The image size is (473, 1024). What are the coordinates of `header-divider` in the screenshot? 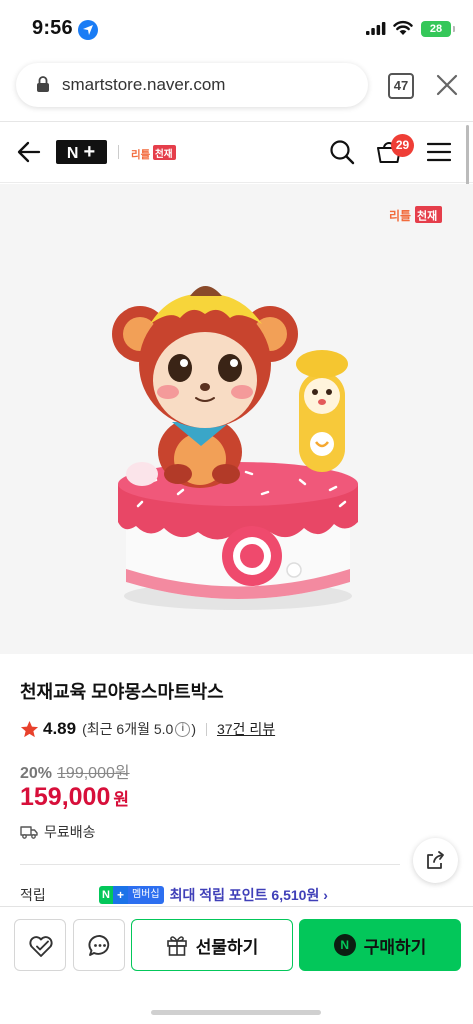 It's located at (118, 152).